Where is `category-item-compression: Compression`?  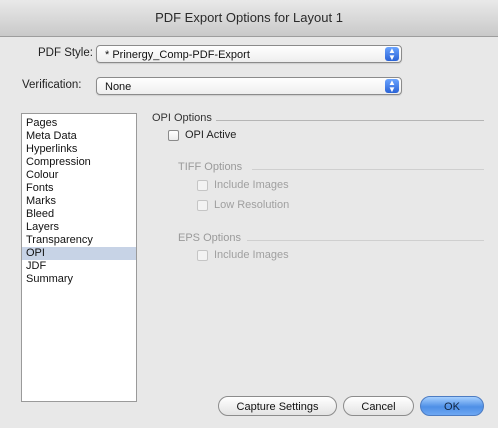
category-item-compression: Compression is located at coordinates (79, 162).